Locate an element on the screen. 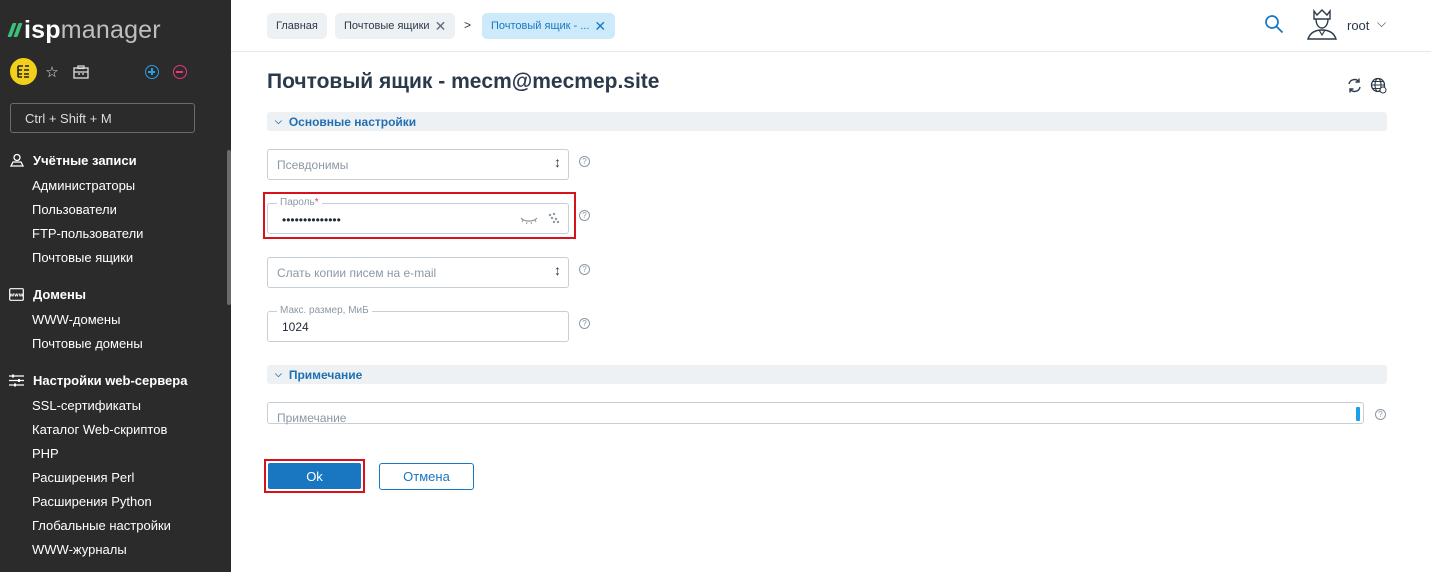 This screenshot has height=572, width=1431. add-circle-icon is located at coordinates (152, 72).